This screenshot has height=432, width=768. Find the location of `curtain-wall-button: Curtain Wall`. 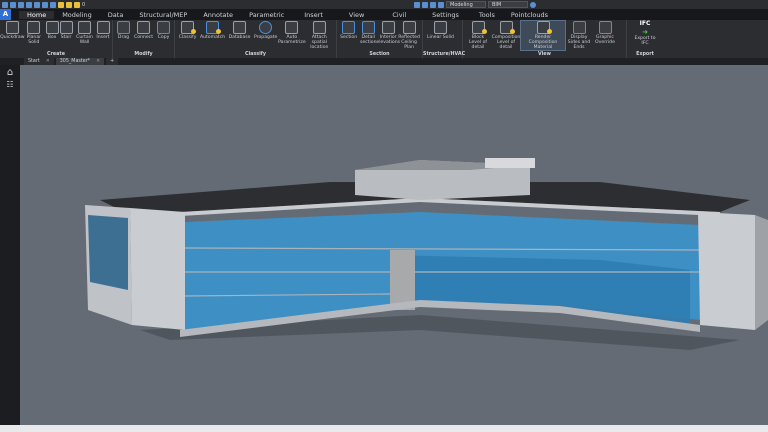

curtain-wall-button: Curtain Wall is located at coordinates (84, 33).